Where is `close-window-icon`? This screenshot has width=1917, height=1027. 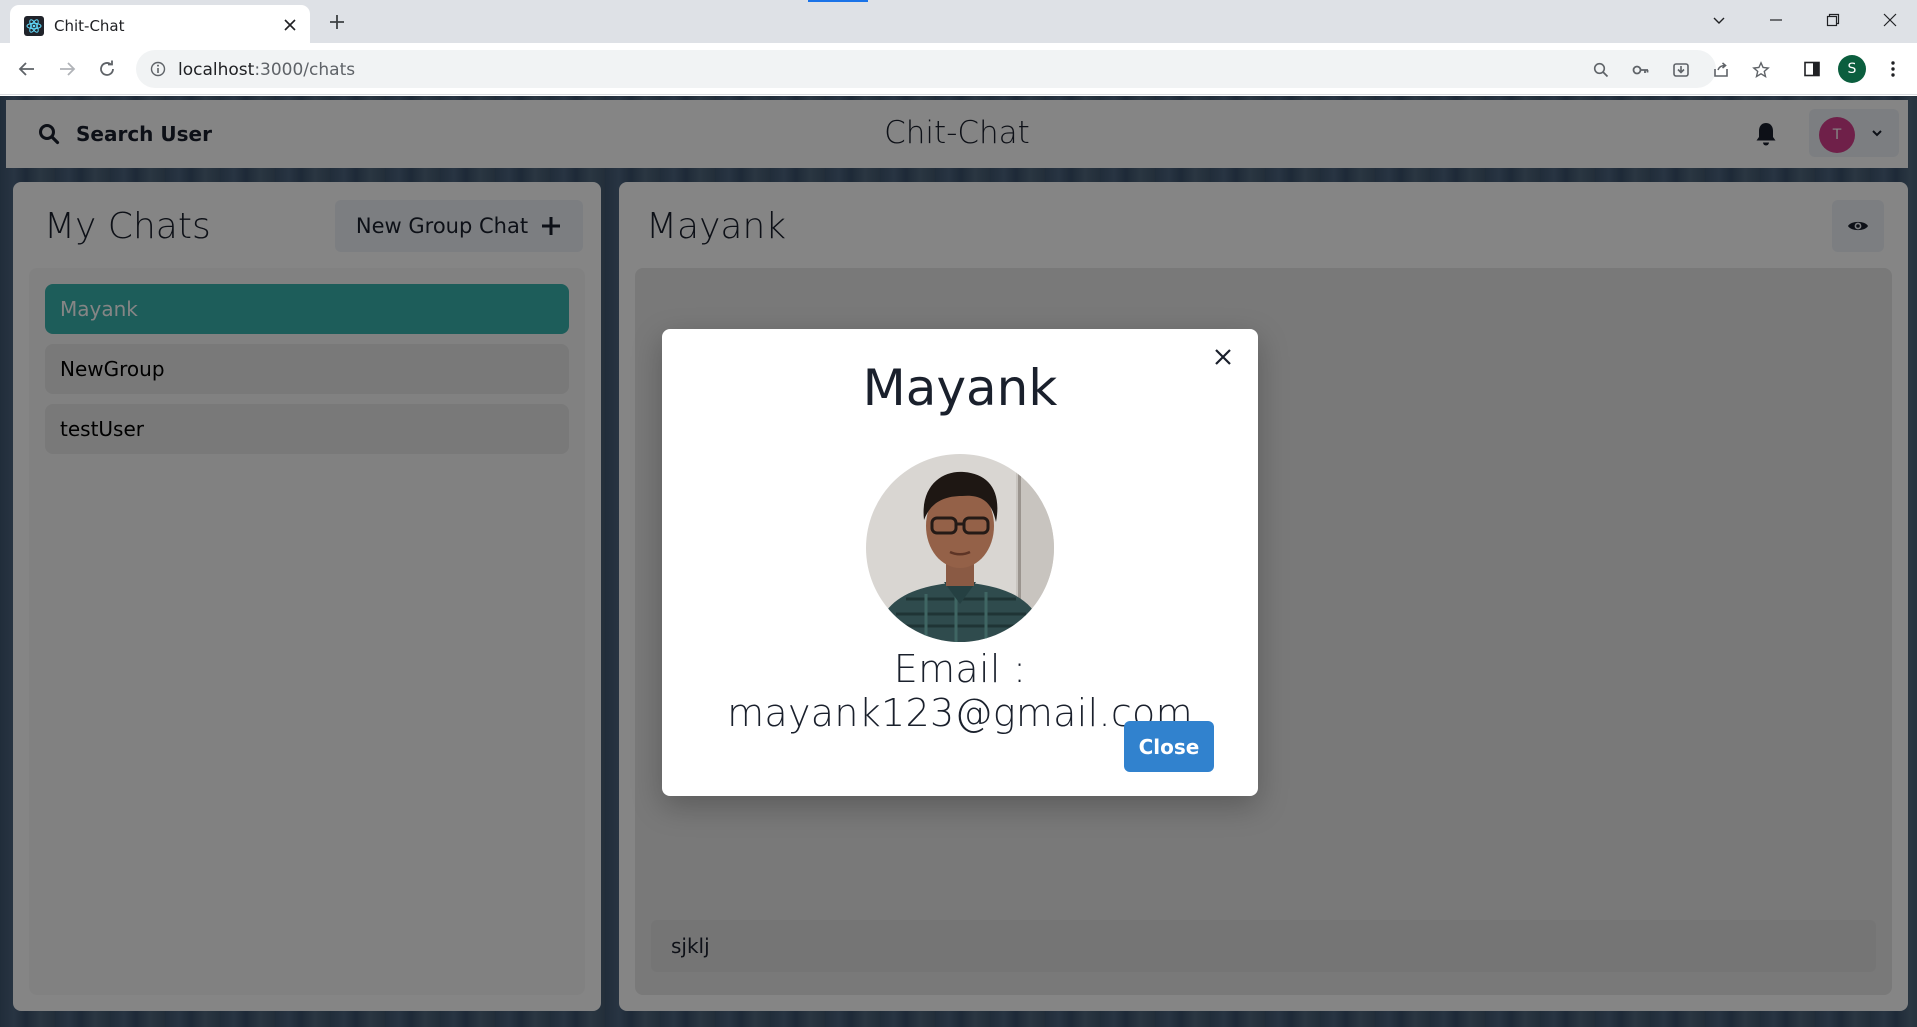
close-window-icon is located at coordinates (1890, 20).